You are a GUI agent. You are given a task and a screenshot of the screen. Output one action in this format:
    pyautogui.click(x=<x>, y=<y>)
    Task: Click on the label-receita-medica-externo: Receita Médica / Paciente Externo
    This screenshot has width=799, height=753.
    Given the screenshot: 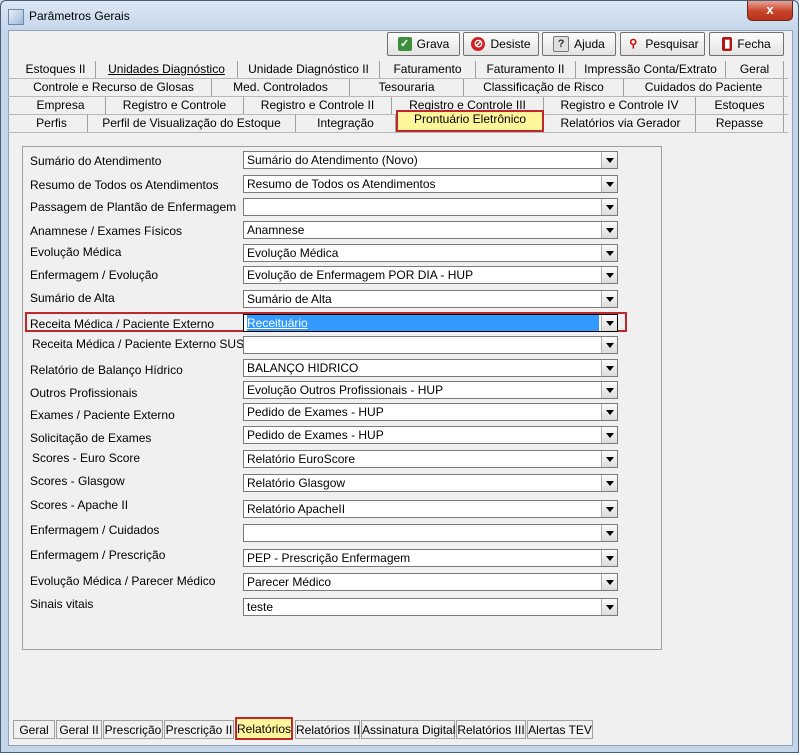 What is the action you would take?
    pyautogui.click(x=122, y=324)
    